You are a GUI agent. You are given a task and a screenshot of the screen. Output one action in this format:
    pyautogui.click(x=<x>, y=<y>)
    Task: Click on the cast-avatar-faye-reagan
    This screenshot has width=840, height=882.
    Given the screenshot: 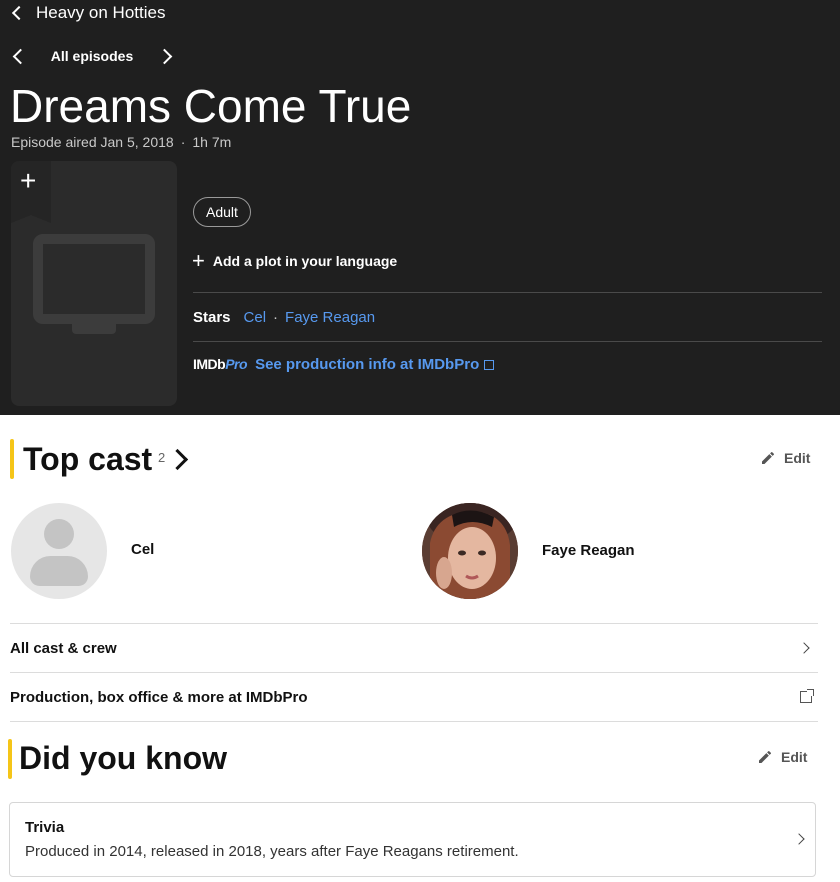 What is the action you would take?
    pyautogui.click(x=470, y=551)
    